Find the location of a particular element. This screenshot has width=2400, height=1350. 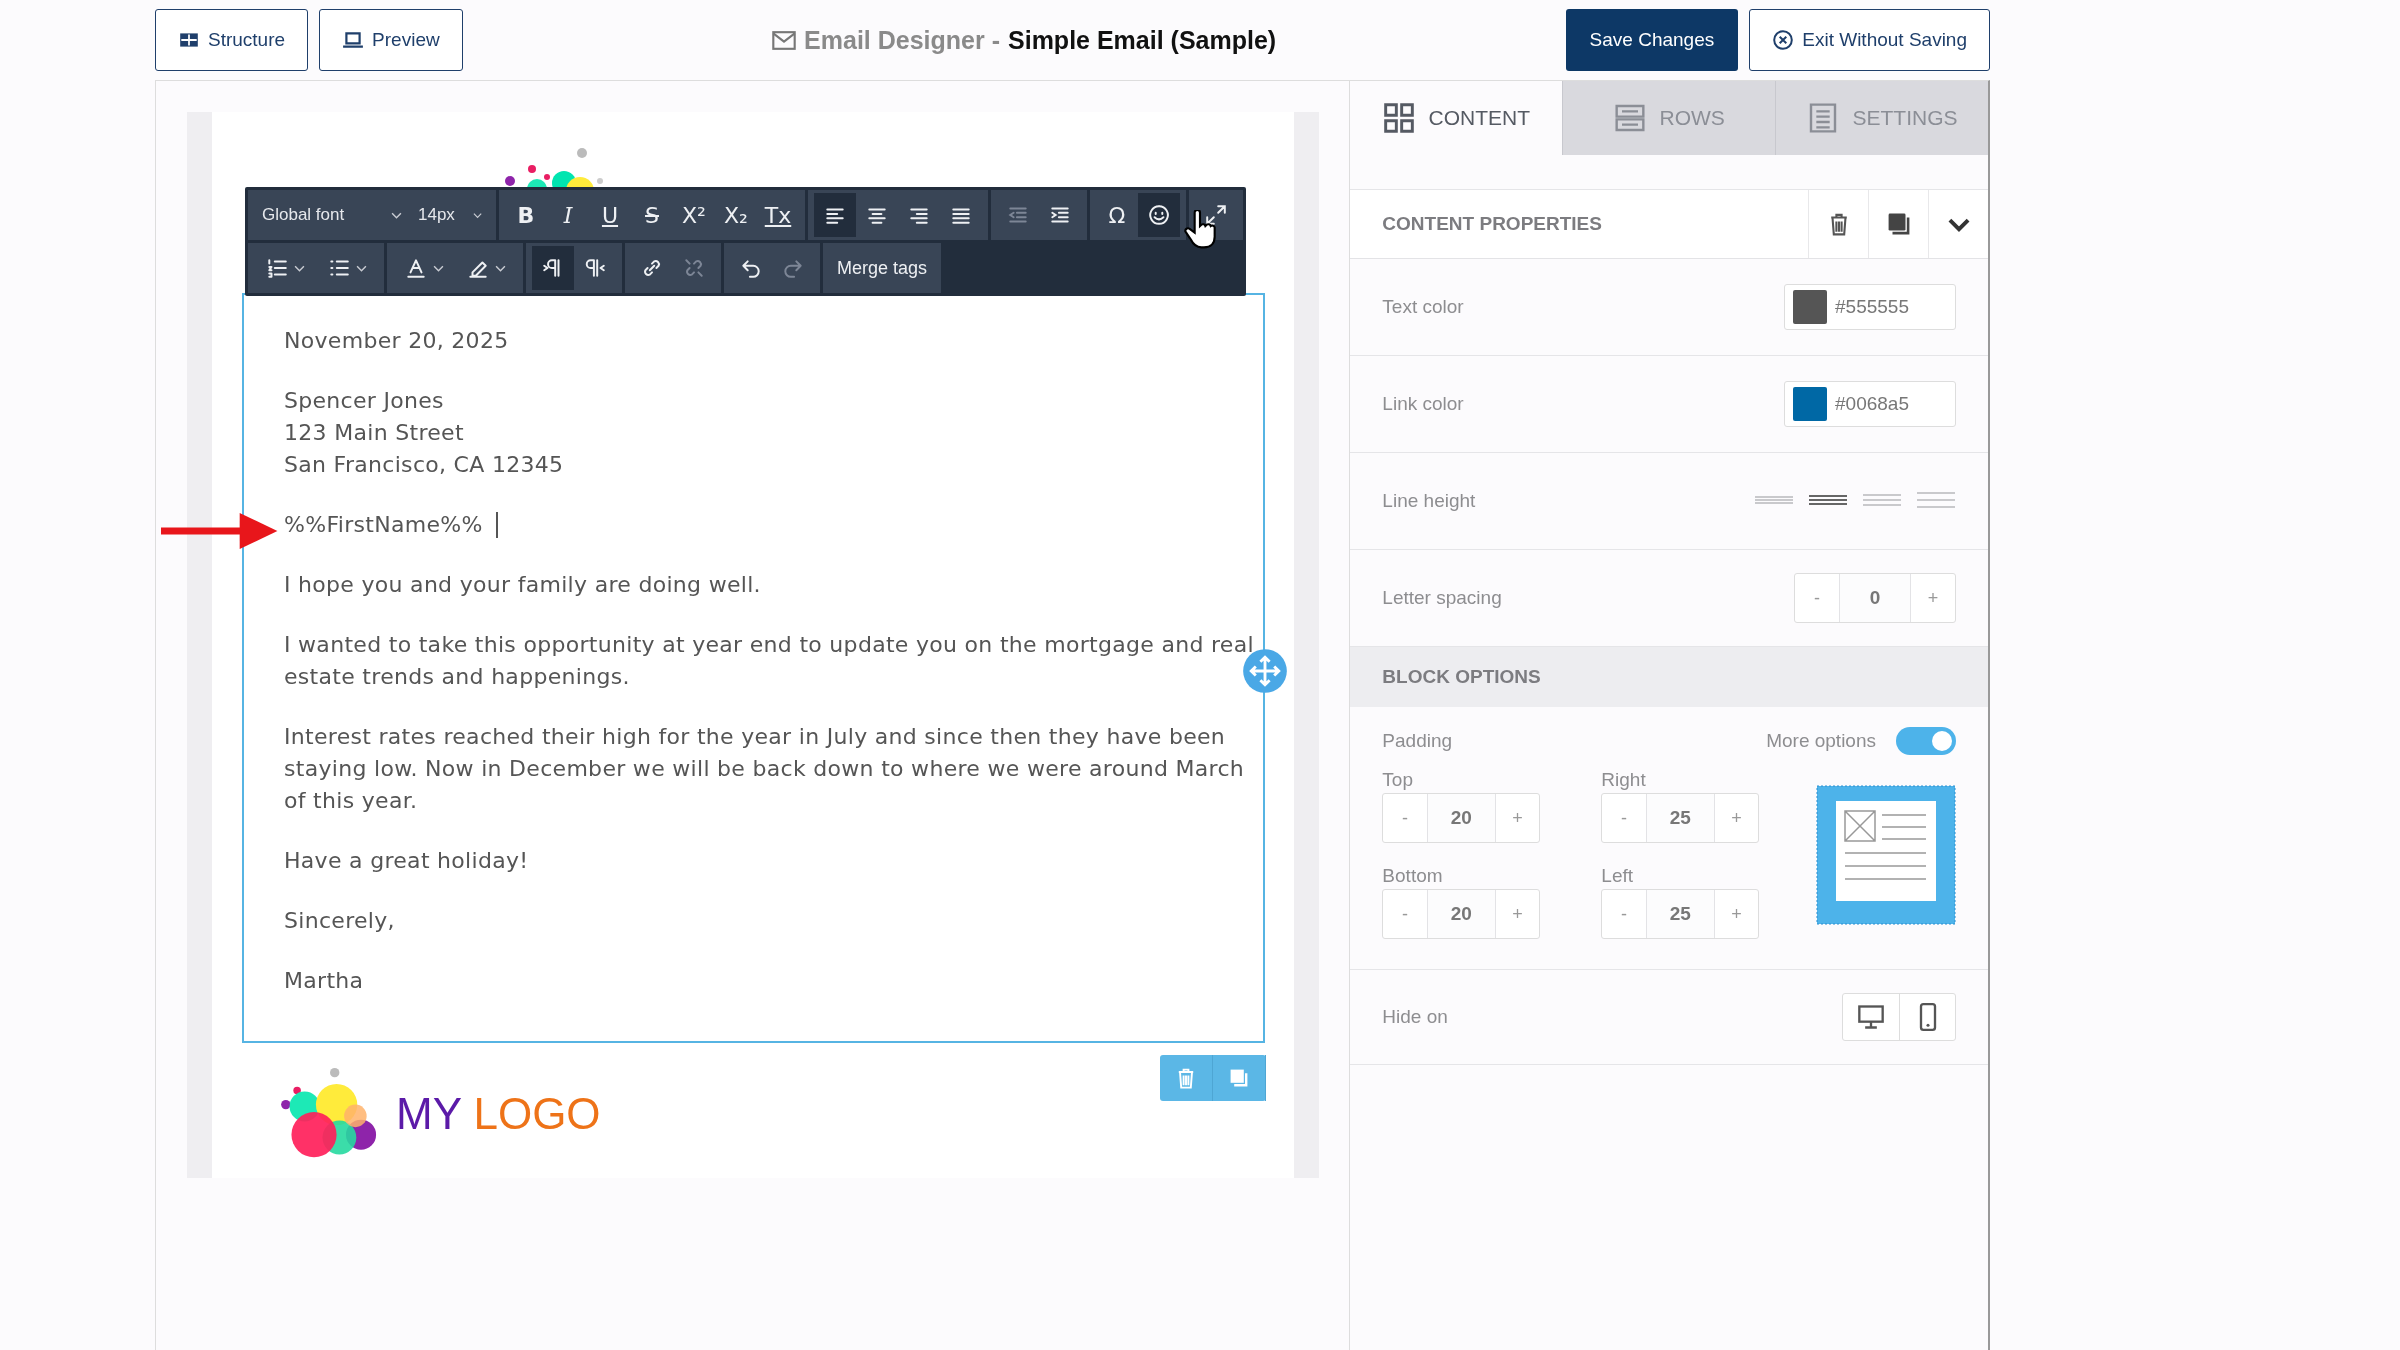

font-size-dropdown: 14px is located at coordinates (450, 215).